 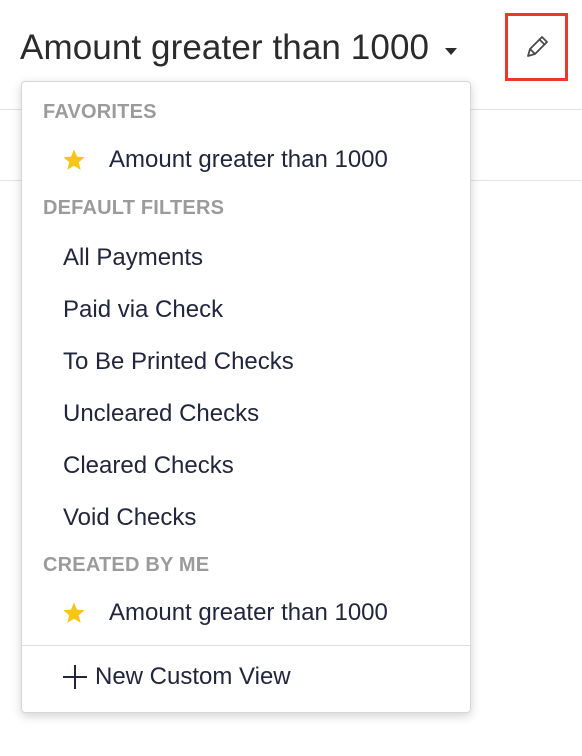 I want to click on view-selector: Amount greater than 1000, so click(x=239, y=48).